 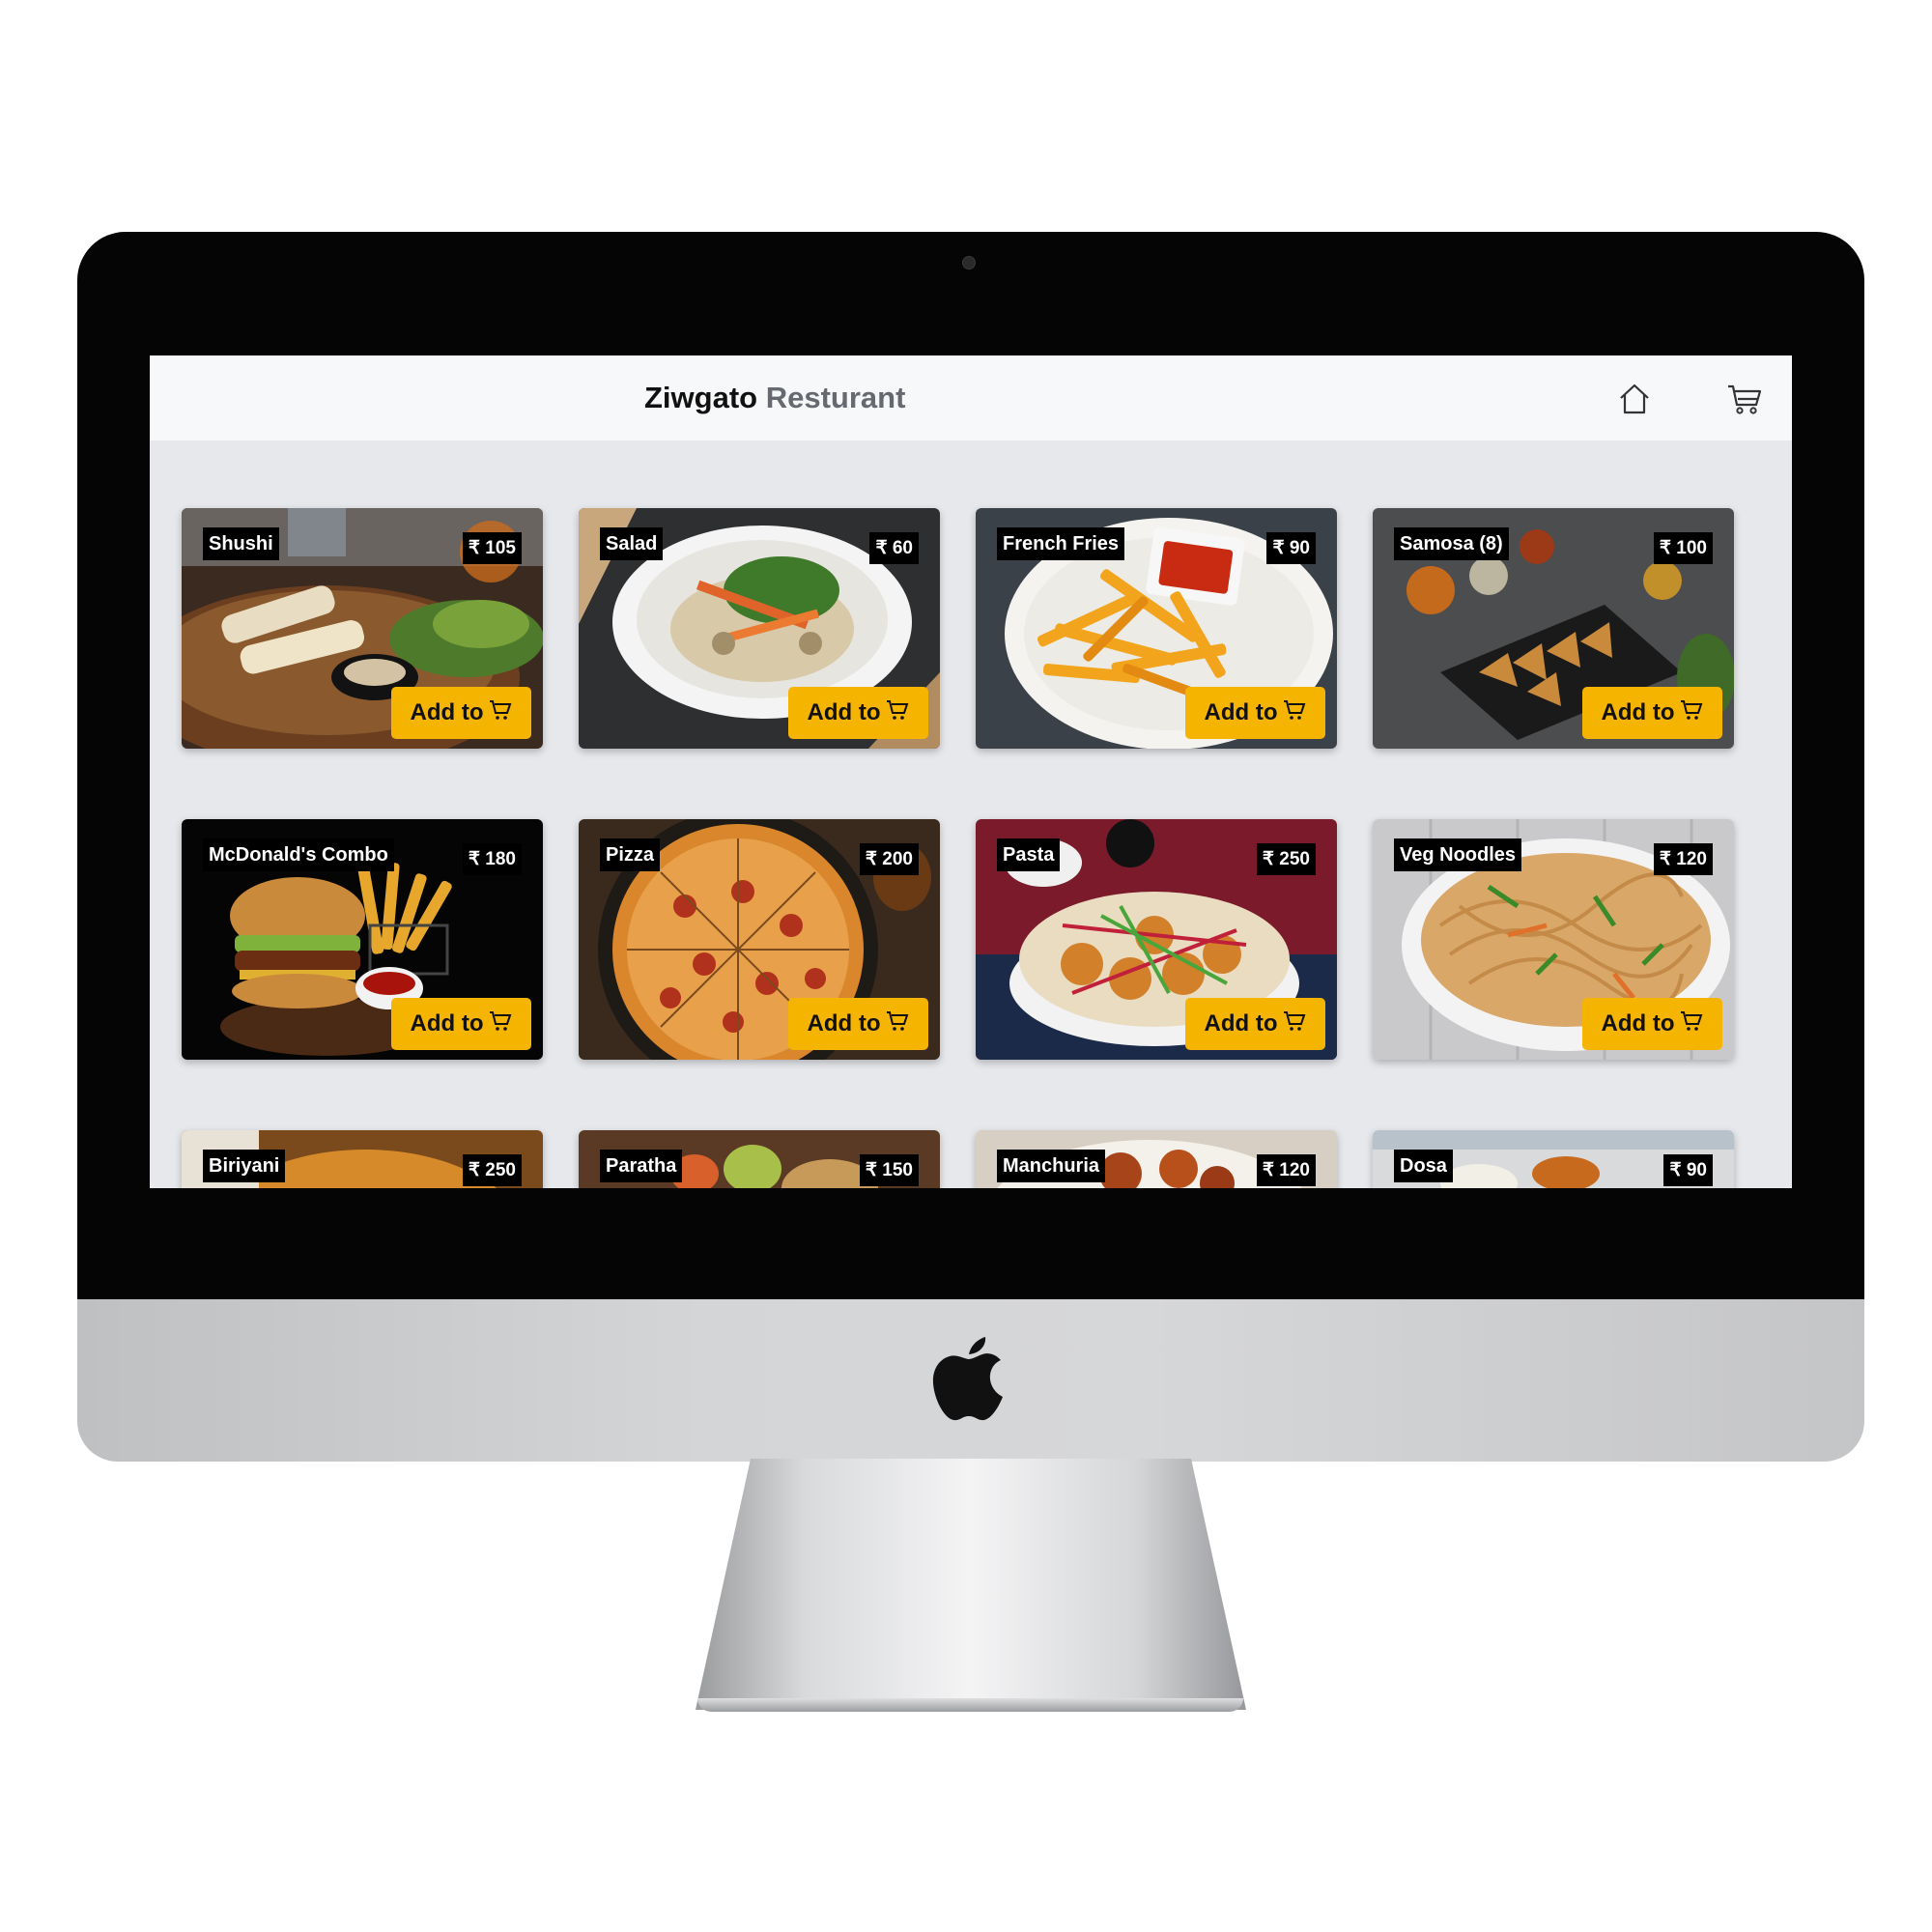 I want to click on menu-card: Dosa ₹ 90, so click(x=1553, y=1159).